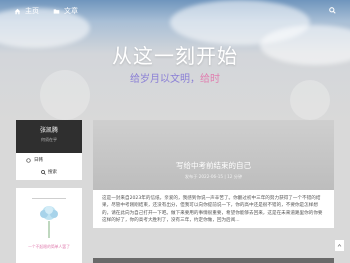 This screenshot has height=263, width=350. What do you see at coordinates (17, 11) in the screenshot?
I see `home-icon` at bounding box center [17, 11].